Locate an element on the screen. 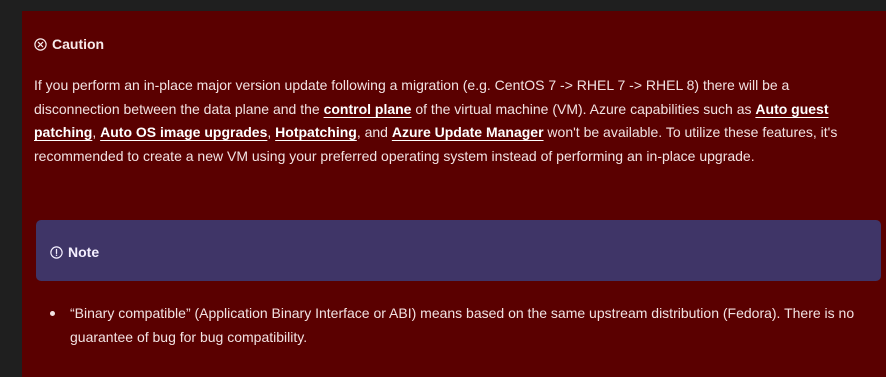 This screenshot has width=886, height=377. bullet-dot is located at coordinates (52, 313).